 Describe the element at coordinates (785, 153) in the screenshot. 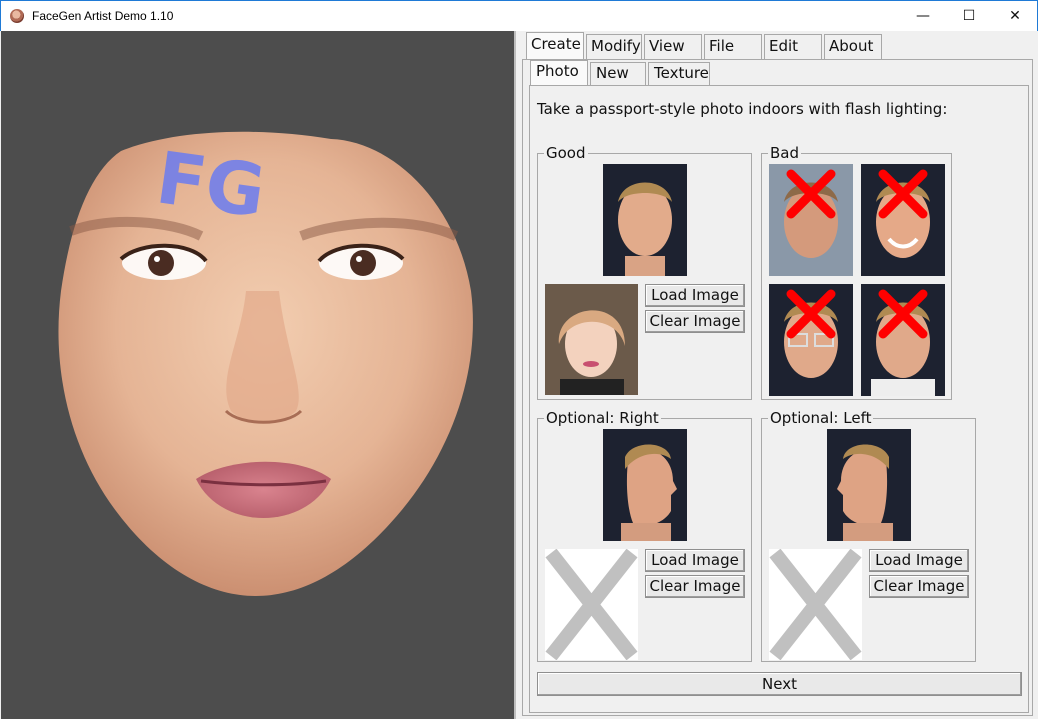

I see `bad-label: Bad` at that location.